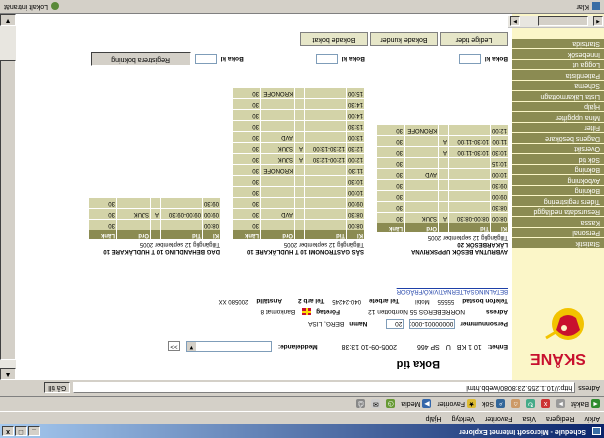 The image size is (604, 438). Describe the element at coordinates (558, 53) in the screenshot. I see `sidebar-item-innebesok: Innebesök` at that location.